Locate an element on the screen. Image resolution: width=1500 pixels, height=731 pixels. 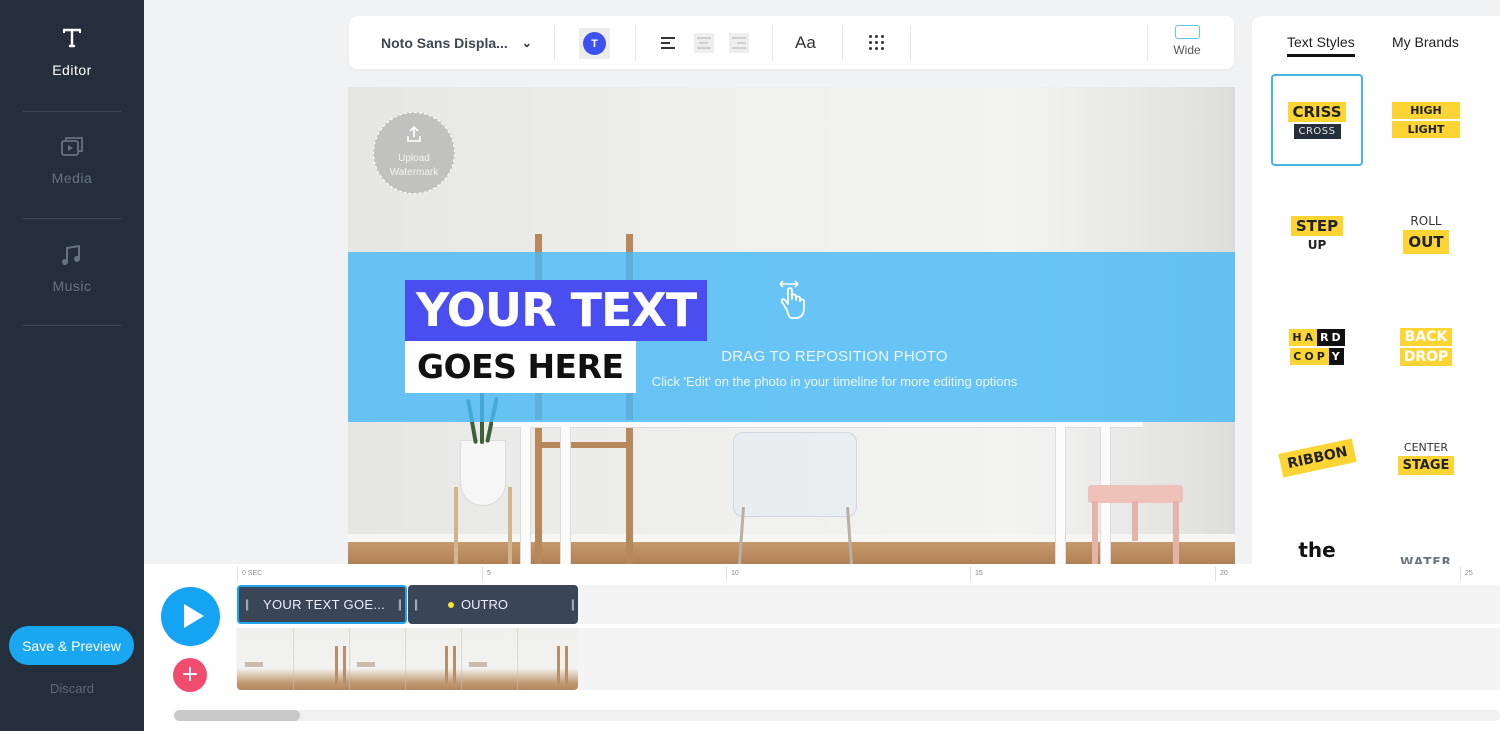
ruler-tick: 20 is located at coordinates (1221, 574).